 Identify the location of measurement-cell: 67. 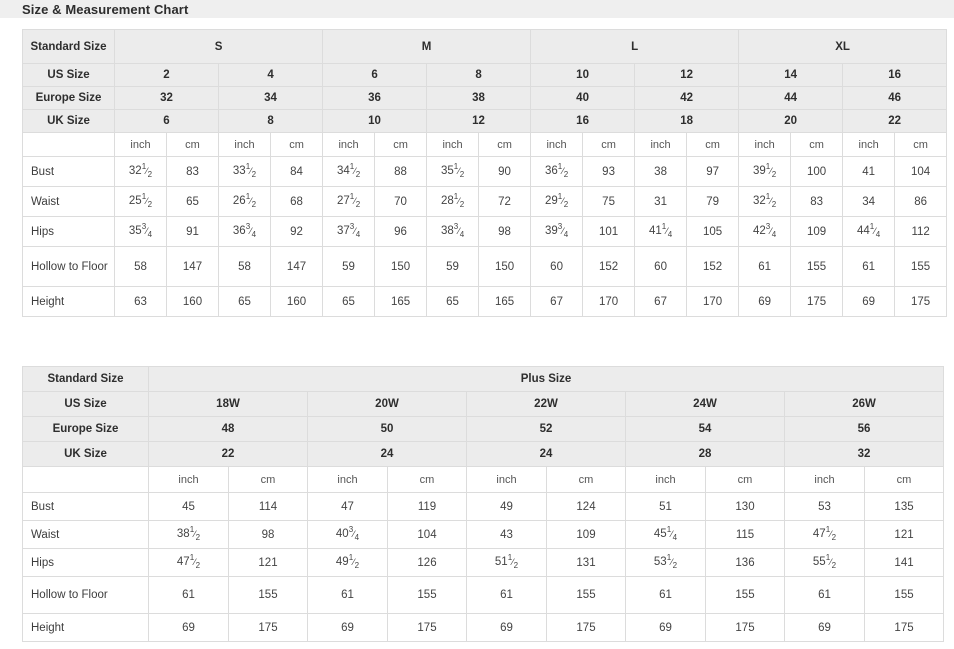
(661, 301).